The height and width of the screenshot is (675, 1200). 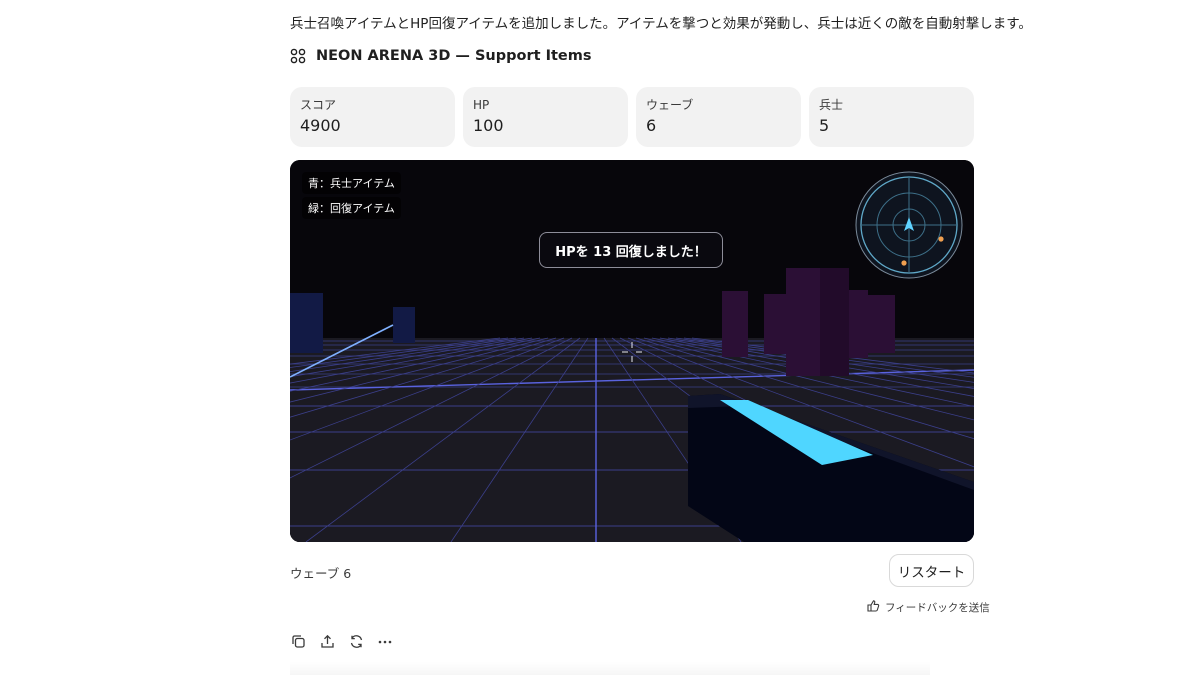 I want to click on message-actions, so click(x=341, y=641).